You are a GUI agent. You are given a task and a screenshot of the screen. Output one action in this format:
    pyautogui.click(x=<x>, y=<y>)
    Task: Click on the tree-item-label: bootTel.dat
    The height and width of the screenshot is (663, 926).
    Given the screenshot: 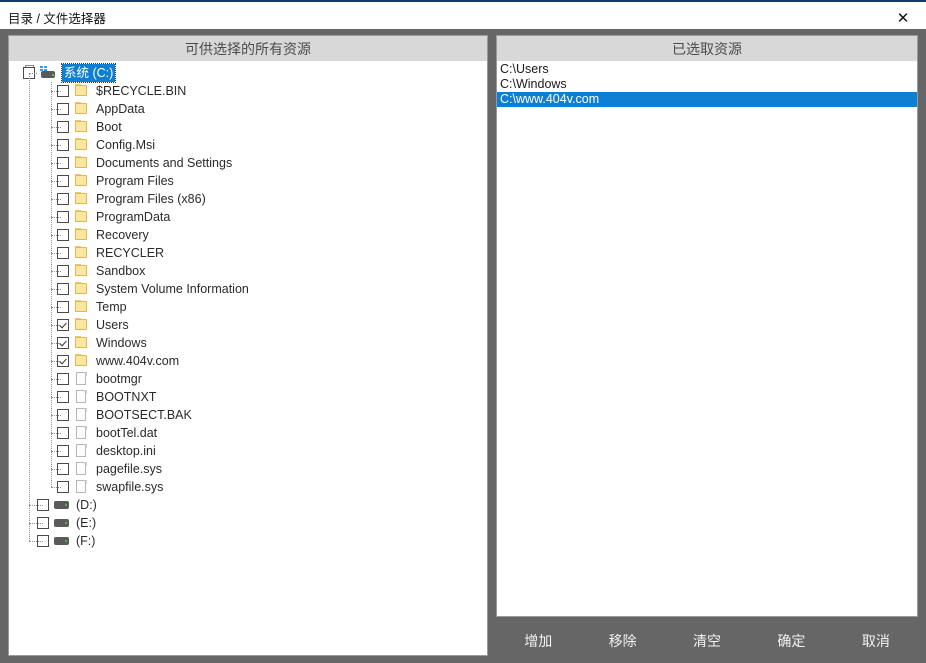 What is the action you would take?
    pyautogui.click(x=127, y=433)
    